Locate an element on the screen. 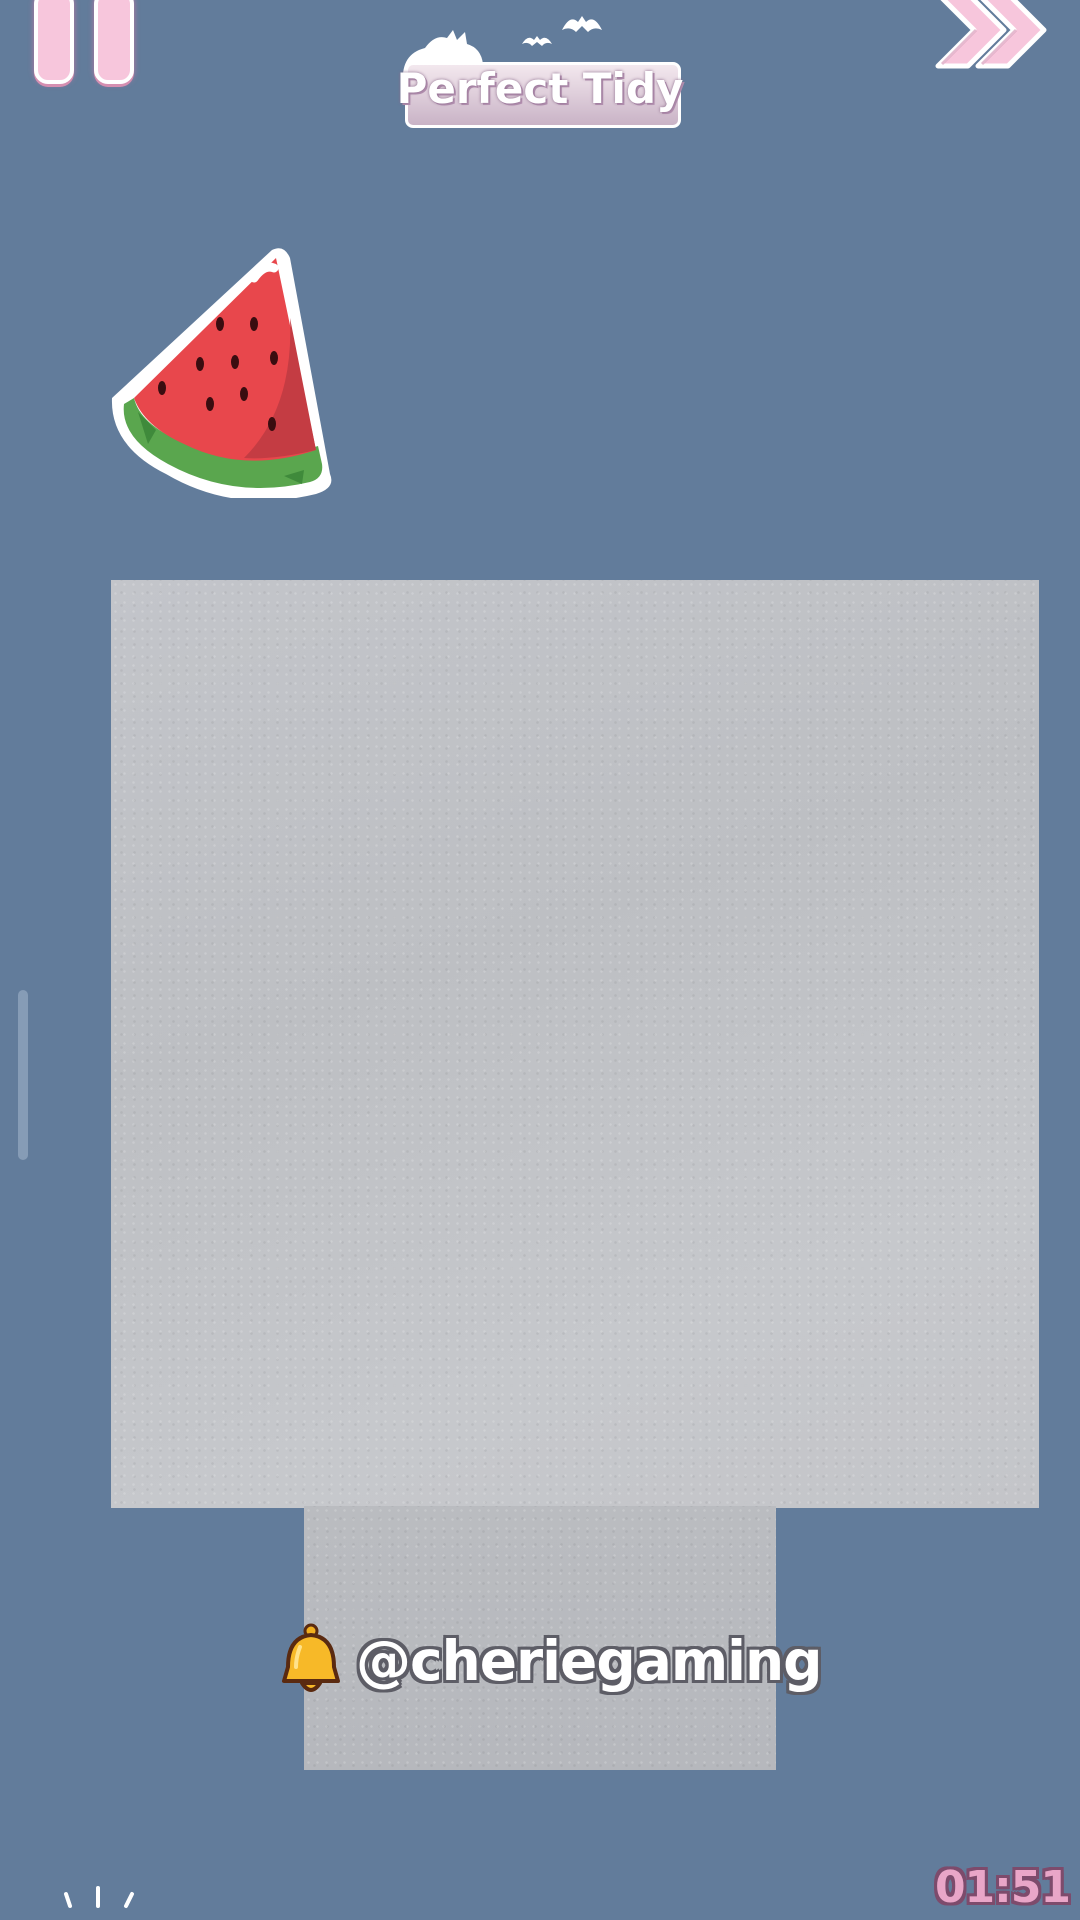 The width and height of the screenshot is (1080, 1920). skip-button is located at coordinates (992, 45).